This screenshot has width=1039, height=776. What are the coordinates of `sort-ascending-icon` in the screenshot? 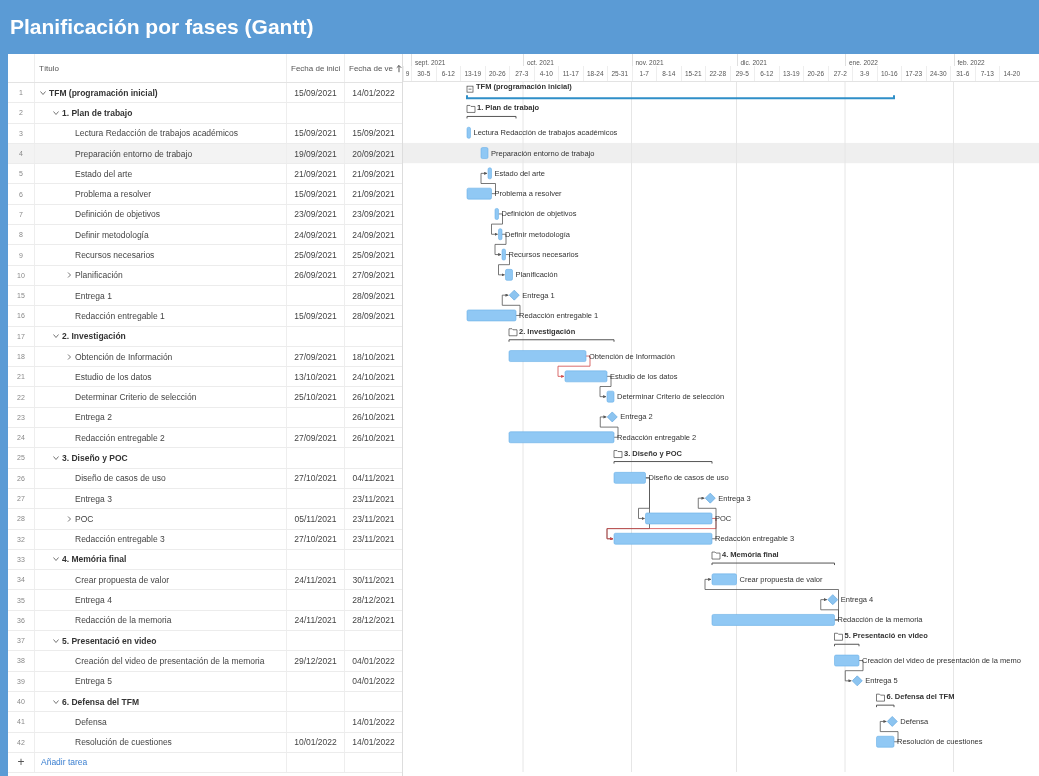 It's located at (399, 68).